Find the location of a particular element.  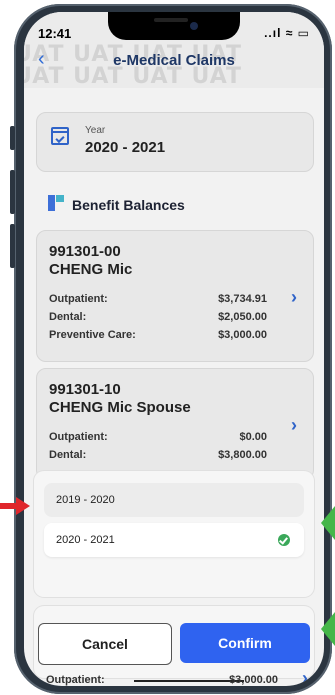

year-selector-card: Year 2020 - 2021 is located at coordinates (175, 142).